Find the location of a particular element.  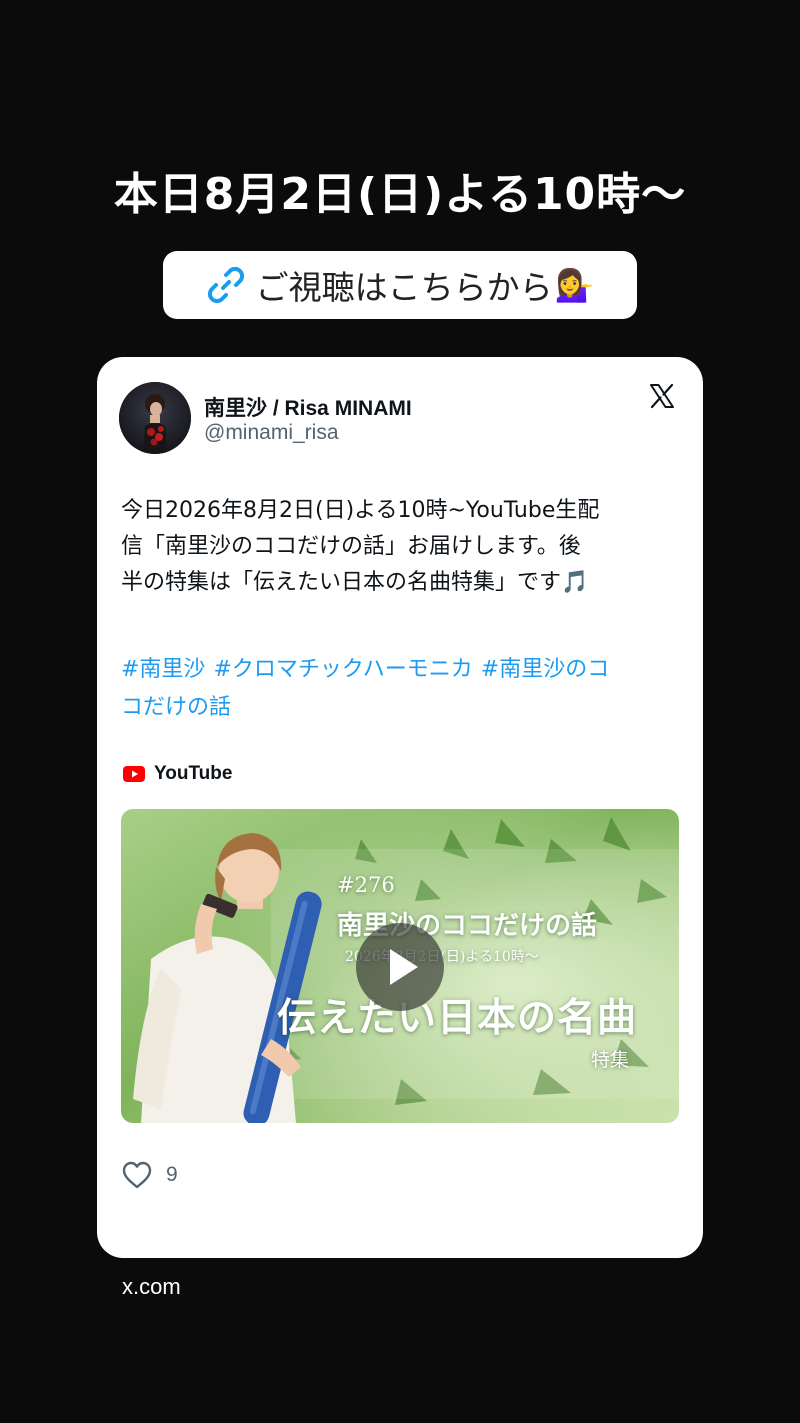

avatar is located at coordinates (155, 418).